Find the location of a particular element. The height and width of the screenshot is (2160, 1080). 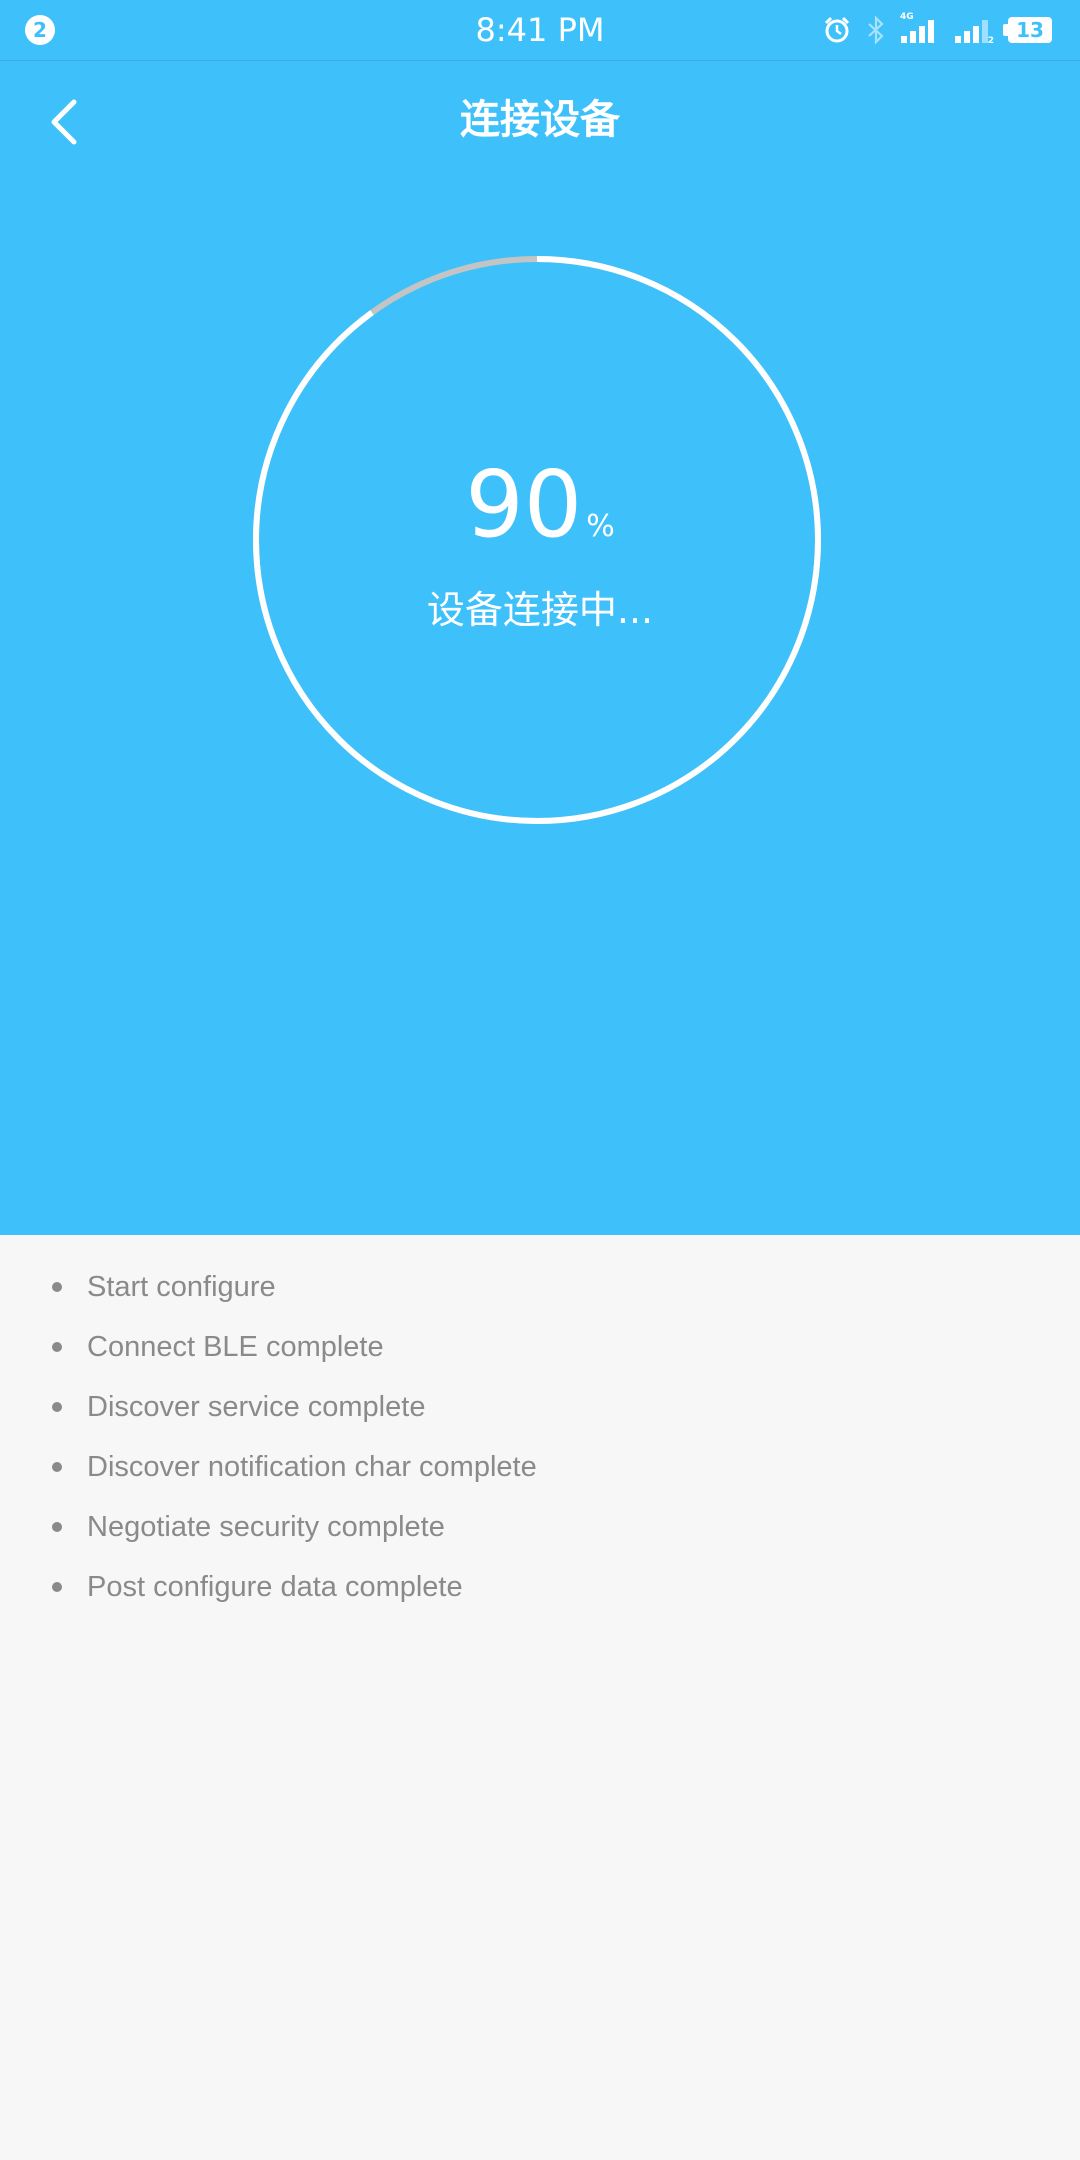

step-label: Negotiate security complete is located at coordinates (266, 1527).